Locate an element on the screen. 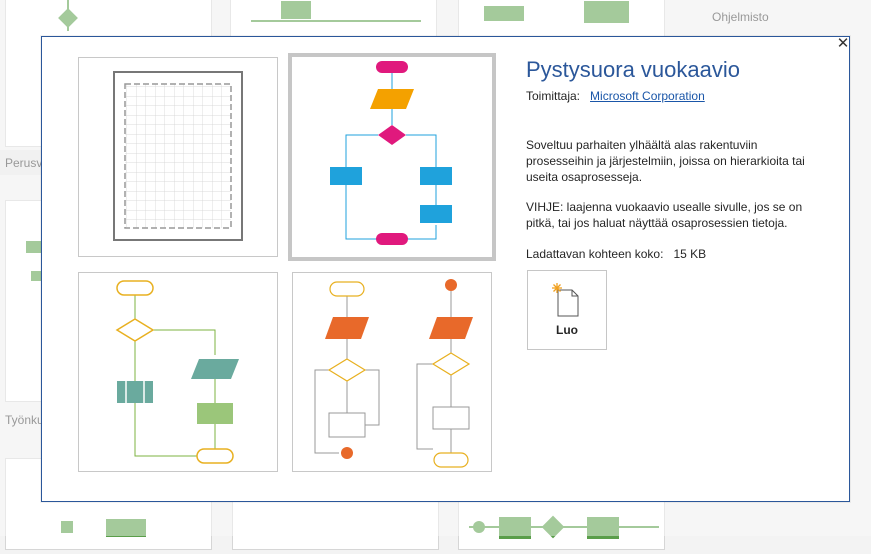 The image size is (871, 554). download-size-row: Ladattavan kohteen koko: 15 KB is located at coordinates (616, 254).